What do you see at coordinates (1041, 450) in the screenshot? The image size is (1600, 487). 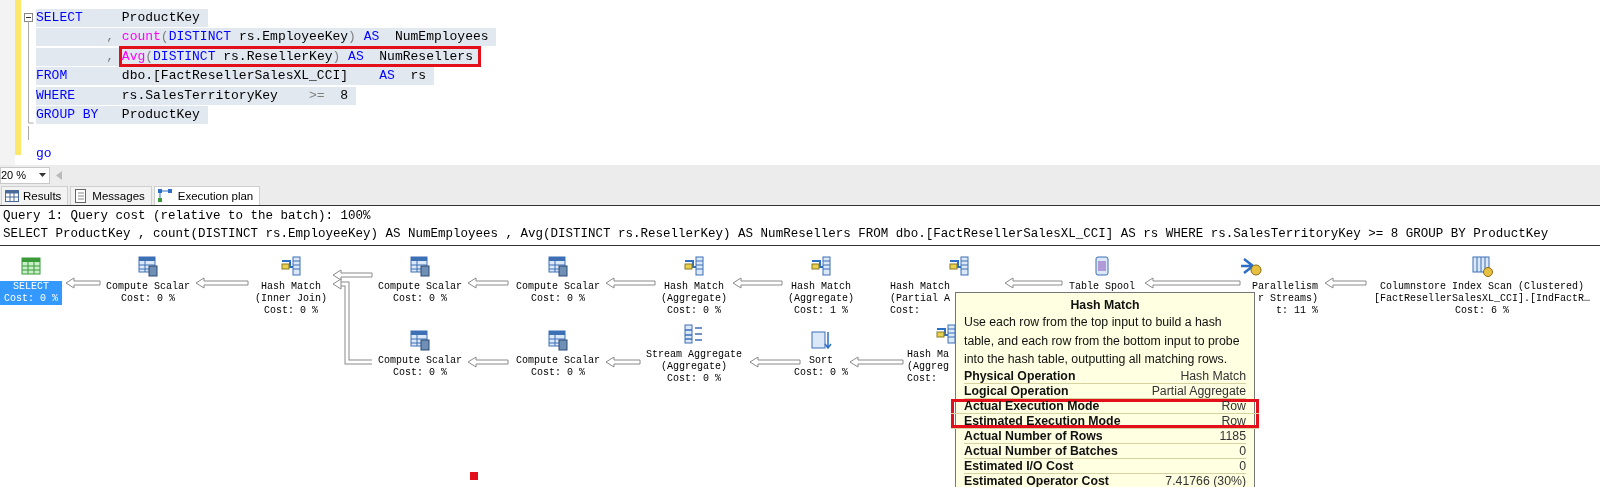 I see `property-name: Actual Number of Batches` at bounding box center [1041, 450].